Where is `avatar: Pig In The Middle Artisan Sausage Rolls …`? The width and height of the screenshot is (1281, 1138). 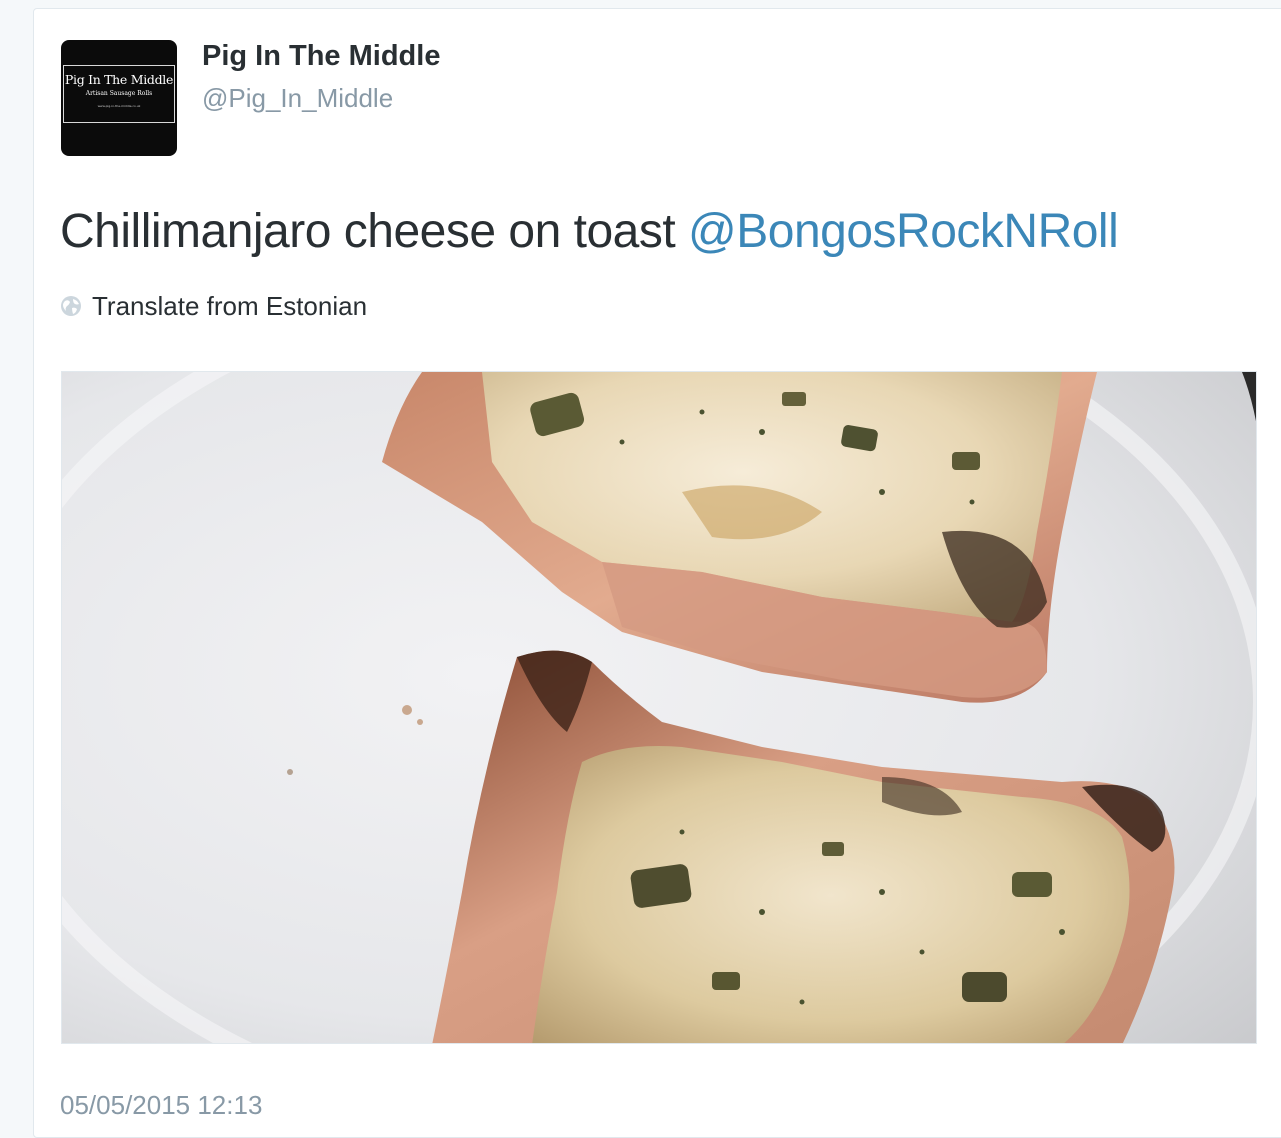
avatar: Pig In The Middle Artisan Sausage Rolls … is located at coordinates (119, 98).